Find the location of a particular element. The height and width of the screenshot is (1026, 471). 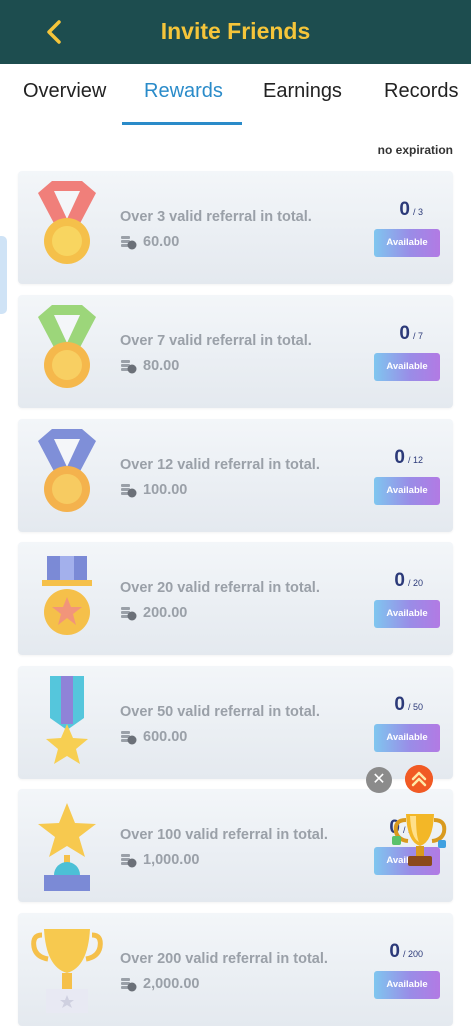

cup-trophy-icon is located at coordinates (67, 971).